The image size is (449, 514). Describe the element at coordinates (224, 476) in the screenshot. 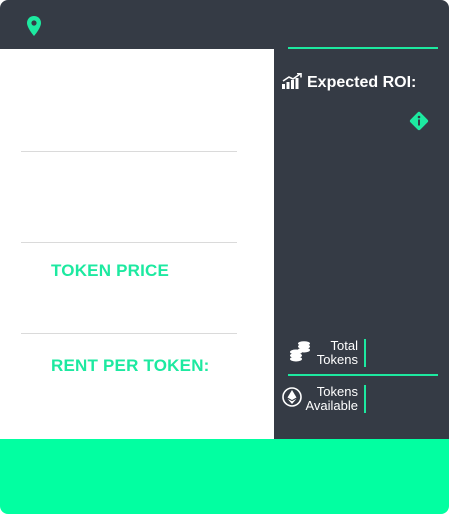

I see `card-footer` at that location.